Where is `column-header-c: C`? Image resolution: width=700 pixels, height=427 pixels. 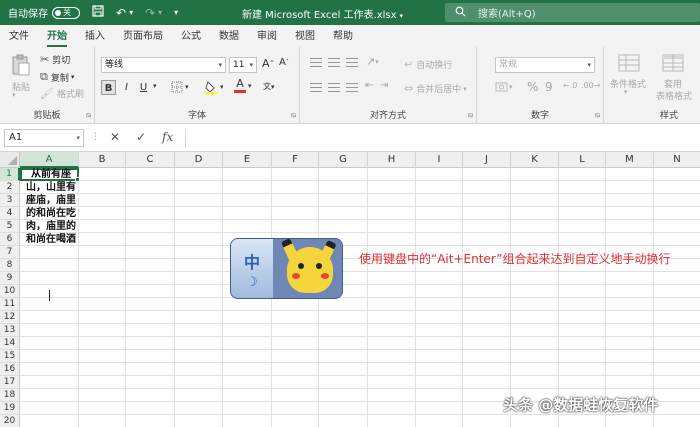 column-header-c: C is located at coordinates (150, 160).